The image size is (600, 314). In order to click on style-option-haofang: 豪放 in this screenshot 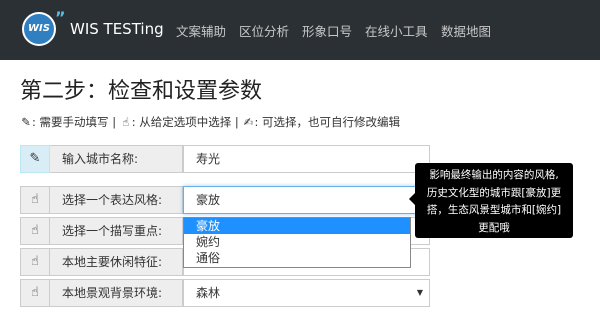, I will do `click(297, 226)`.